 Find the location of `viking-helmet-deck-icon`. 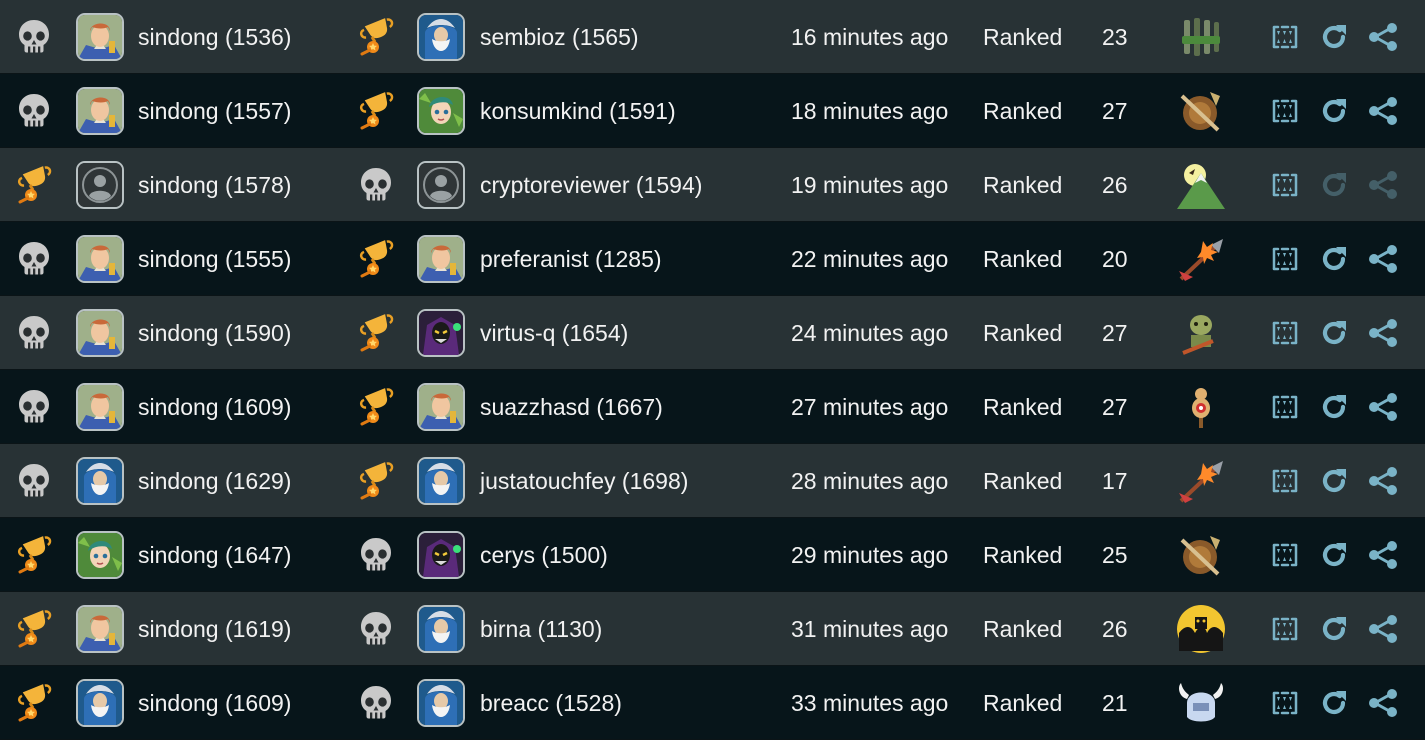

viking-helmet-deck-icon is located at coordinates (1201, 703).